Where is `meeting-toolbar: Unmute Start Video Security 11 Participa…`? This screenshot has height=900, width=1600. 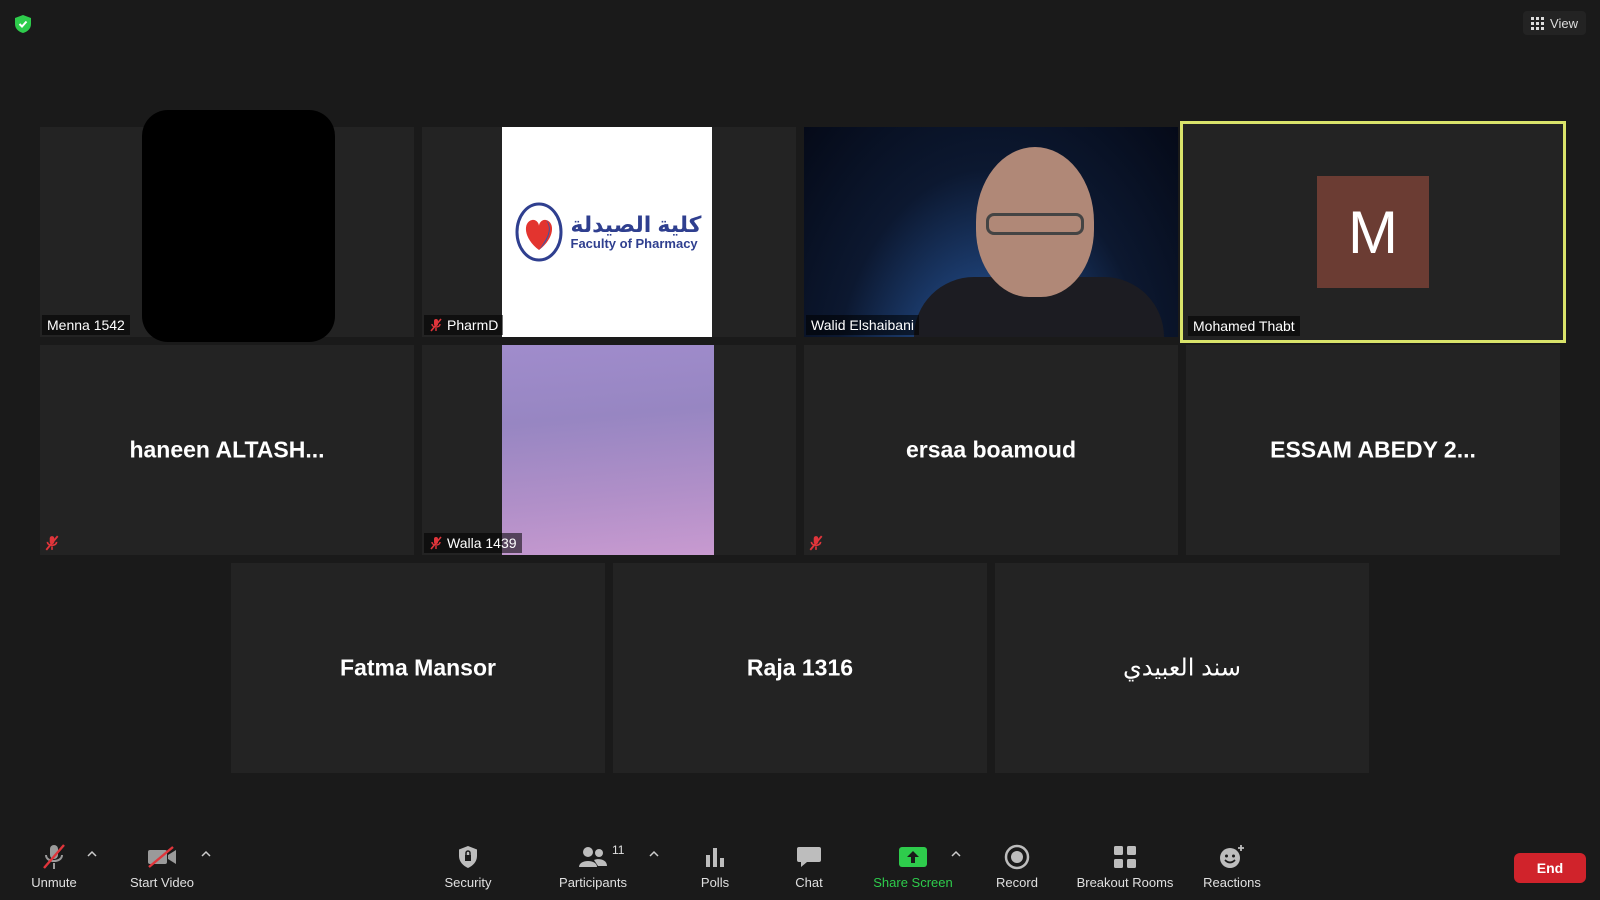 meeting-toolbar: Unmute Start Video Security 11 Participa… is located at coordinates (800, 867).